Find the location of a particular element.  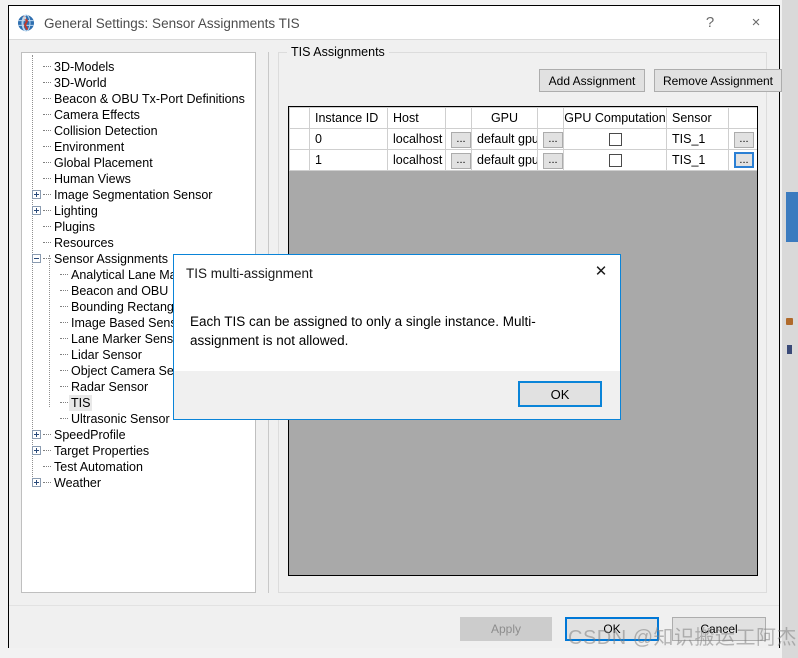

tree-item-label: Radar Sensor is located at coordinates (110, 387).